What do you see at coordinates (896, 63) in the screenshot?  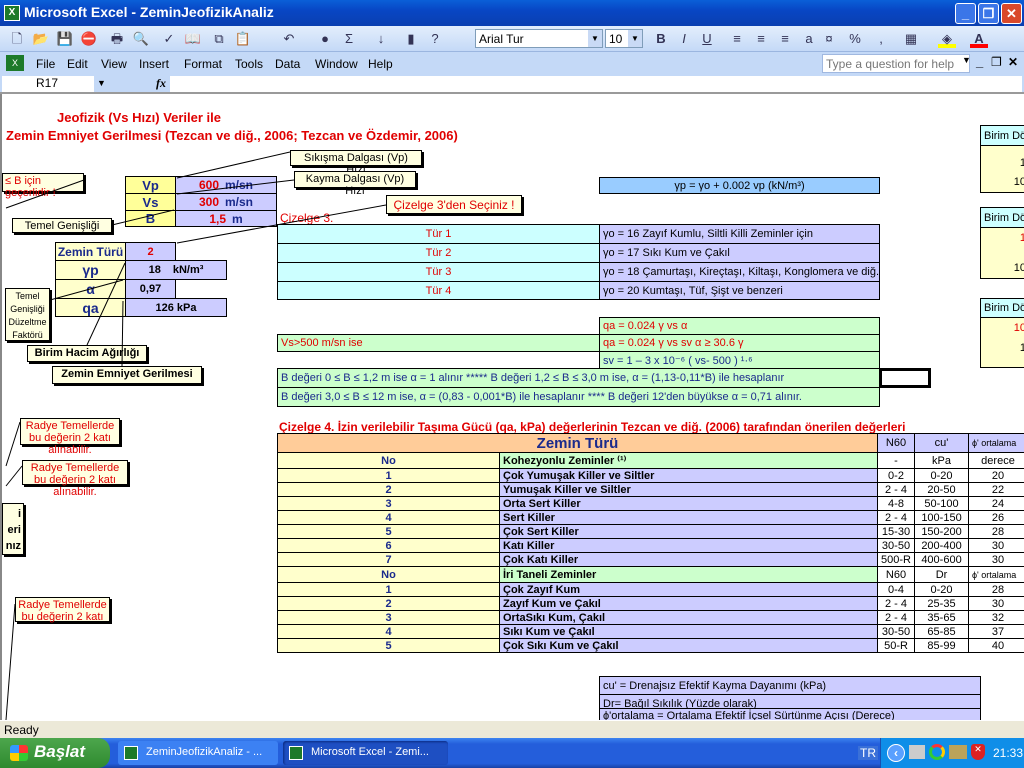 I see `help-search-input: Type a question for help` at bounding box center [896, 63].